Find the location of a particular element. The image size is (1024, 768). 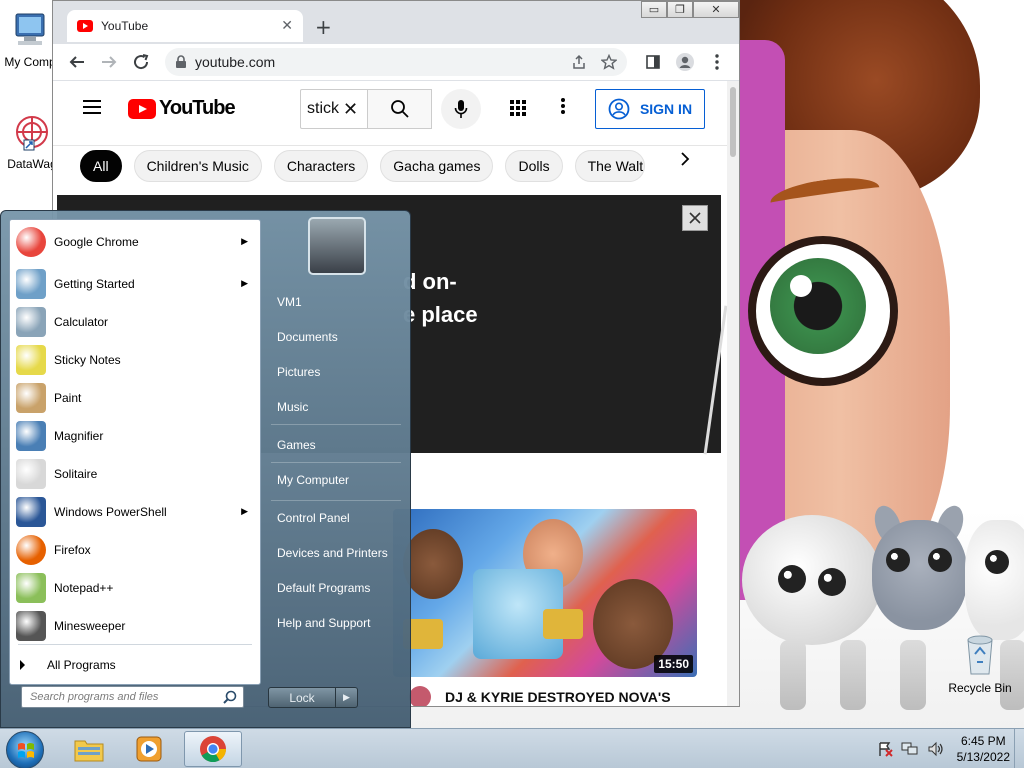

taskbar-clock: 6:45 PM 5/13/2022 is located at coordinates (983, 749).